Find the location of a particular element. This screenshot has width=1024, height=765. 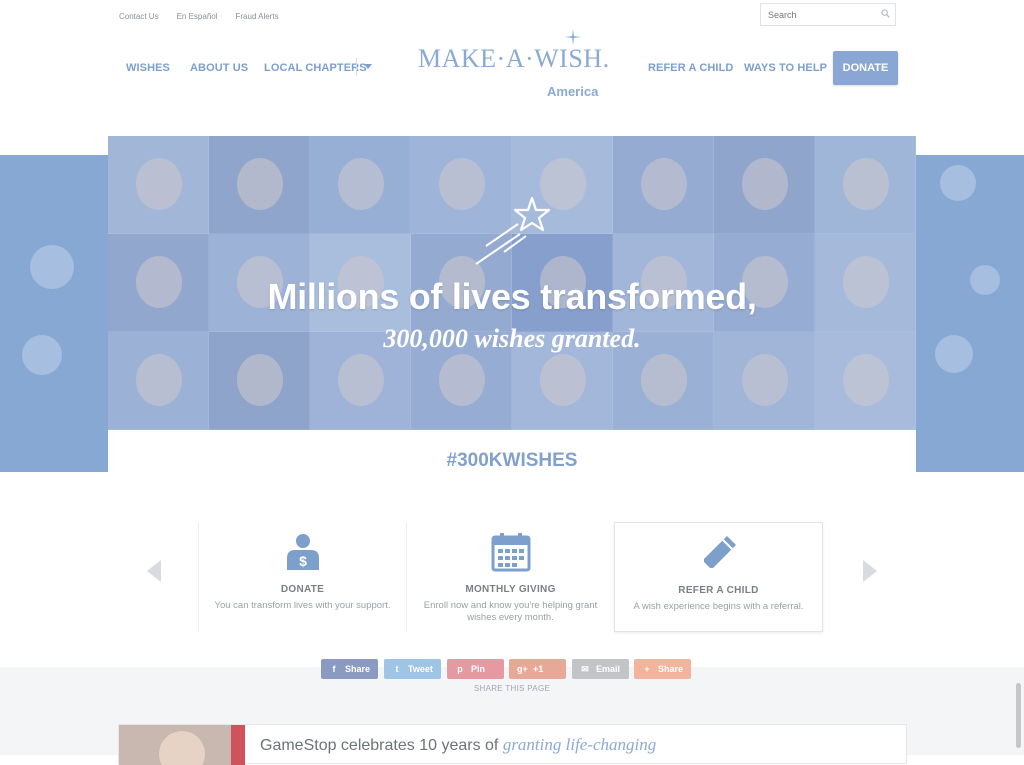

hashtag-box: #300KWISHES is located at coordinates (512, 461).